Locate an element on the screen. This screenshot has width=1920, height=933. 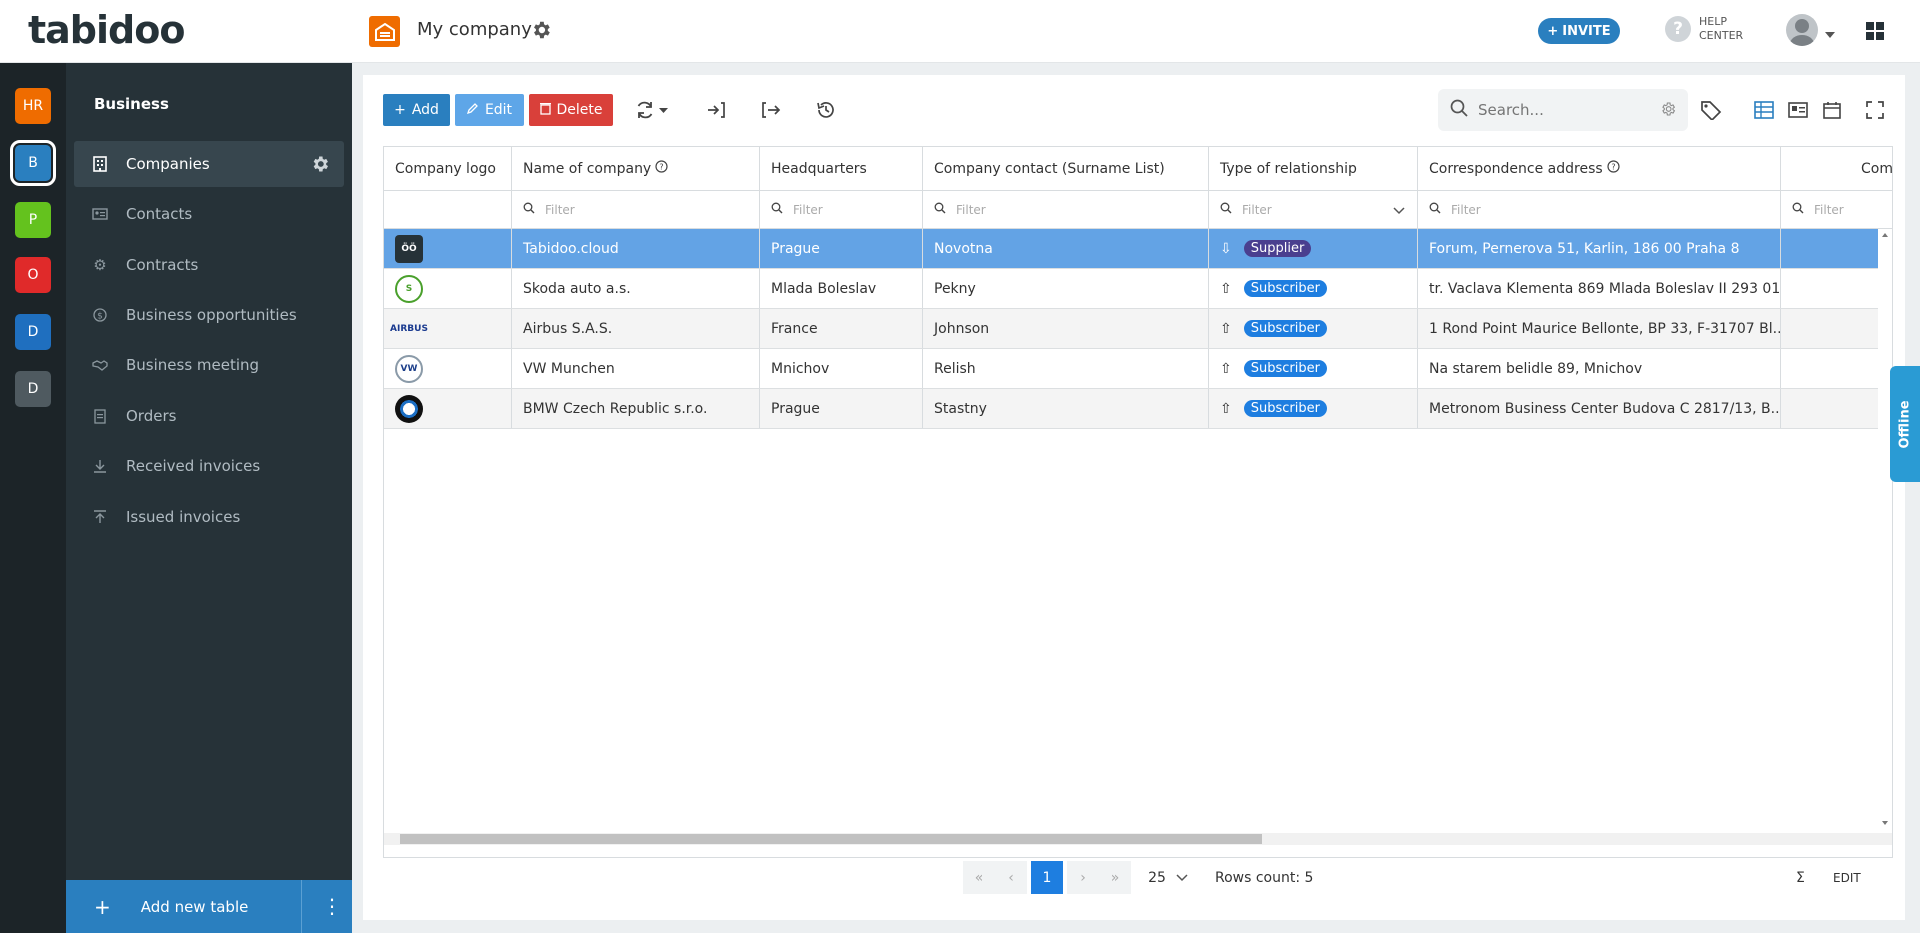
vertical-scrollbar is located at coordinates (1885, 529).